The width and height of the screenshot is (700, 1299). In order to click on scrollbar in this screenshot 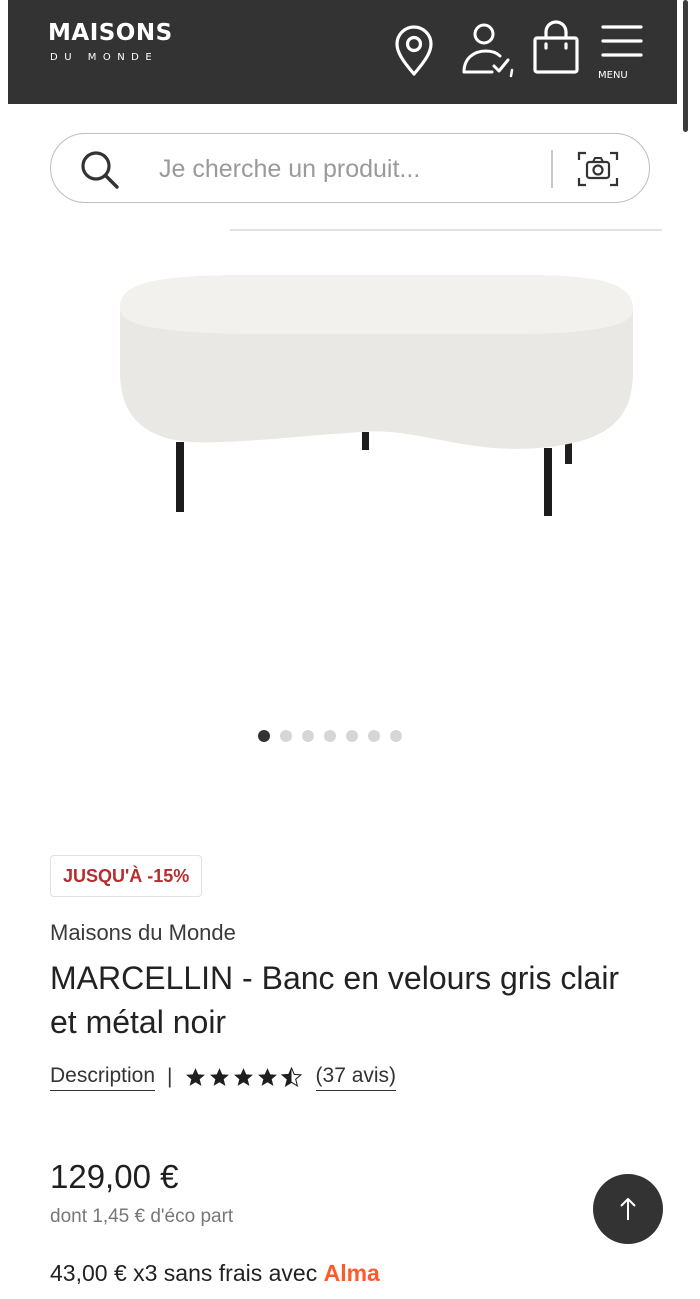, I will do `click(685, 66)`.